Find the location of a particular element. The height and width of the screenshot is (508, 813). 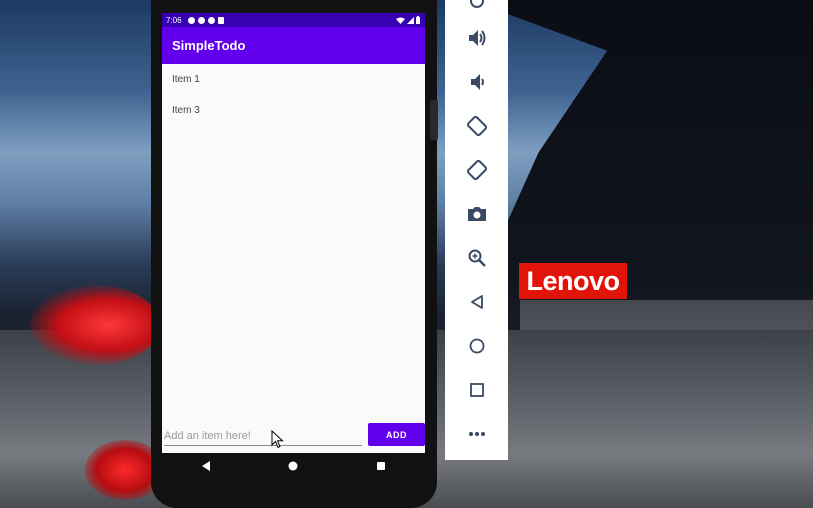

camera-icon is located at coordinates (476, 214).